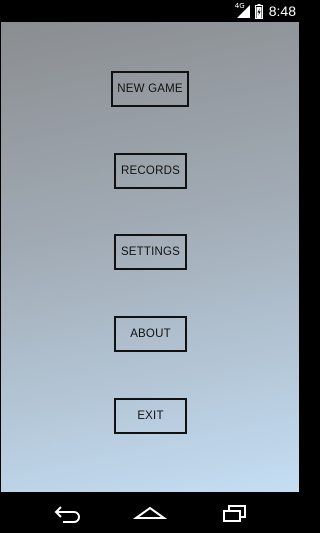 The width and height of the screenshot is (320, 533). Describe the element at coordinates (258, 11) in the screenshot. I see `battery-icon` at that location.